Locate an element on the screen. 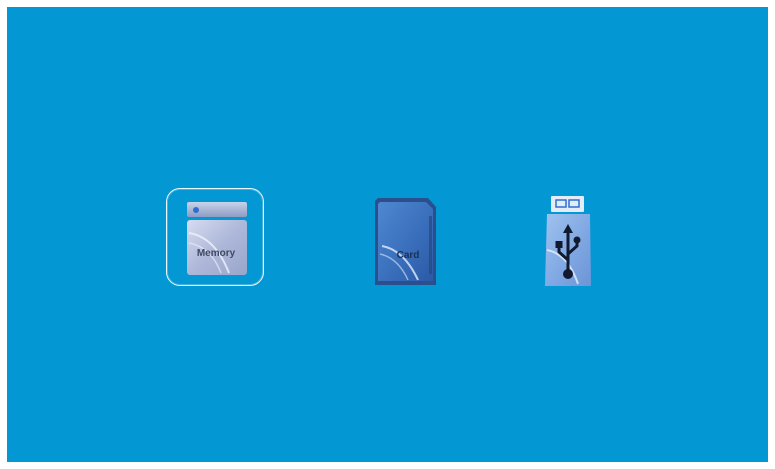 The image size is (775, 469). internal-memory-icon is located at coordinates (216, 238).